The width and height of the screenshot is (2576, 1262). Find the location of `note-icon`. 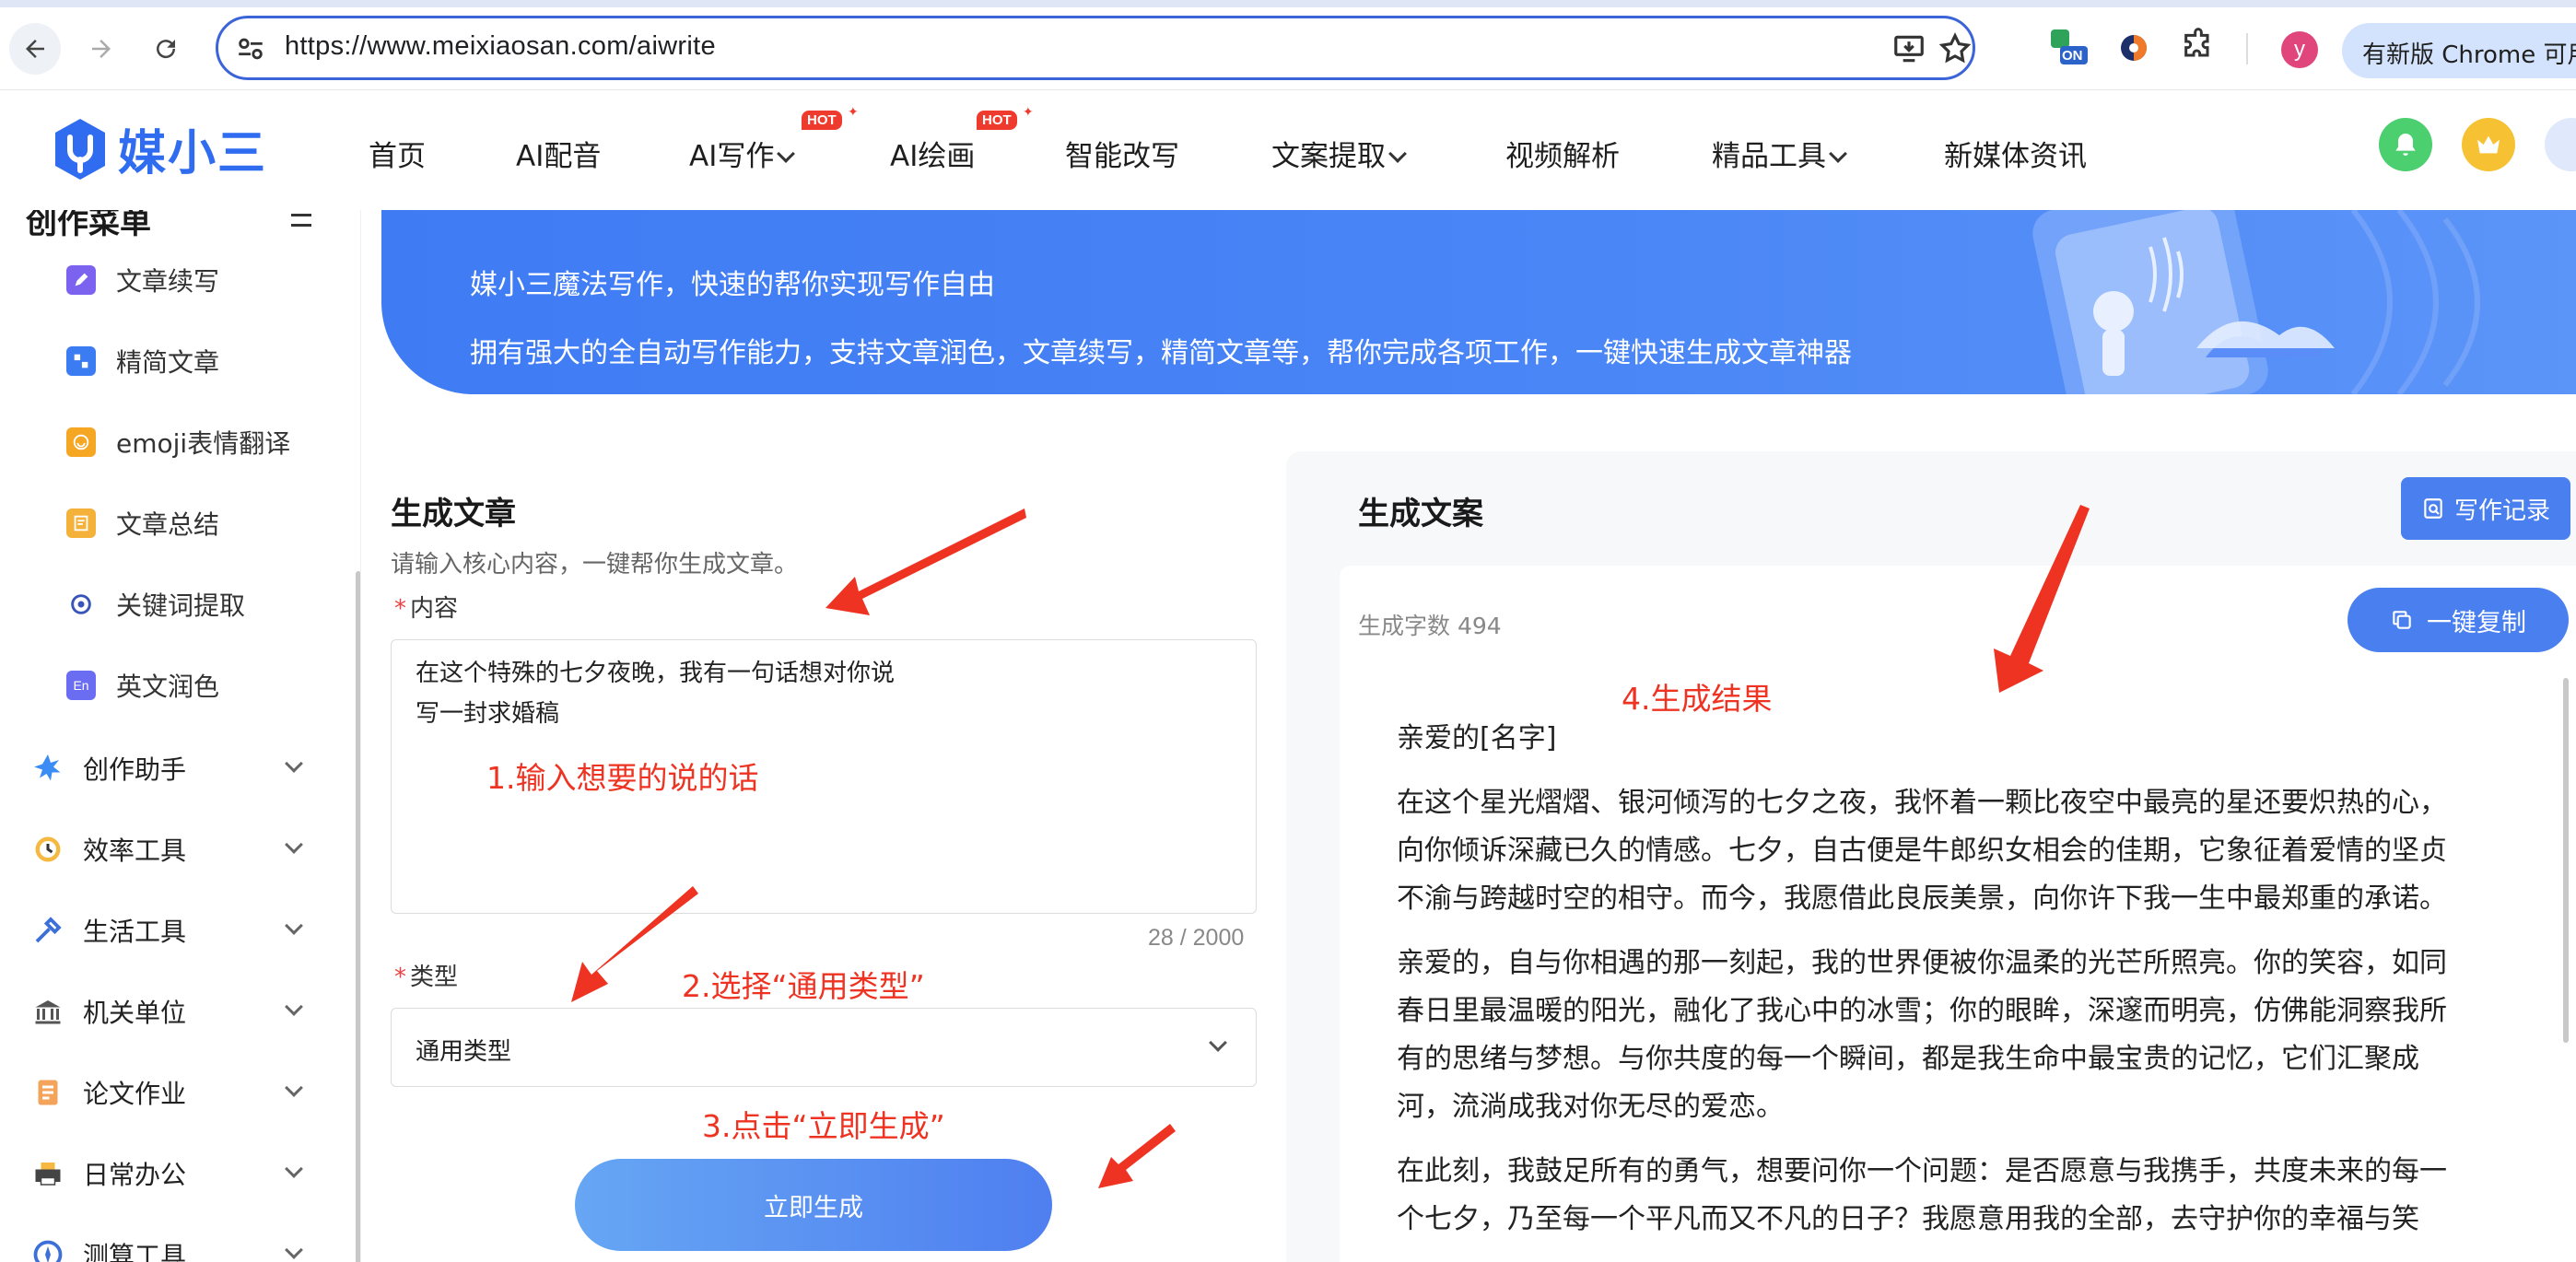

note-icon is located at coordinates (81, 523).